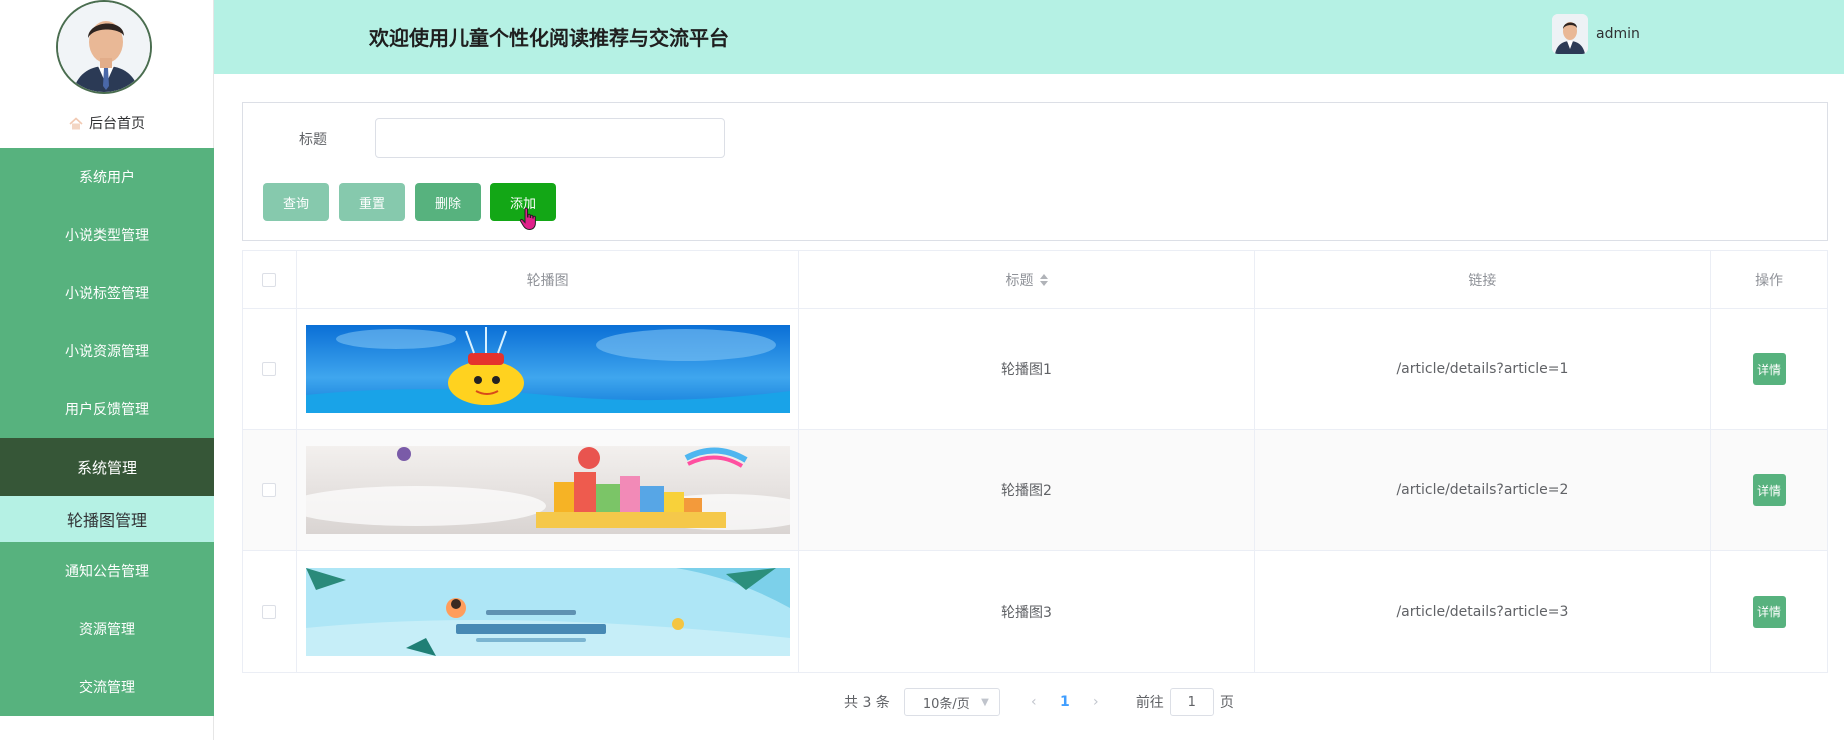 This screenshot has height=740, width=1844. What do you see at coordinates (867, 703) in the screenshot?
I see `pagination-total: 共 3 条` at bounding box center [867, 703].